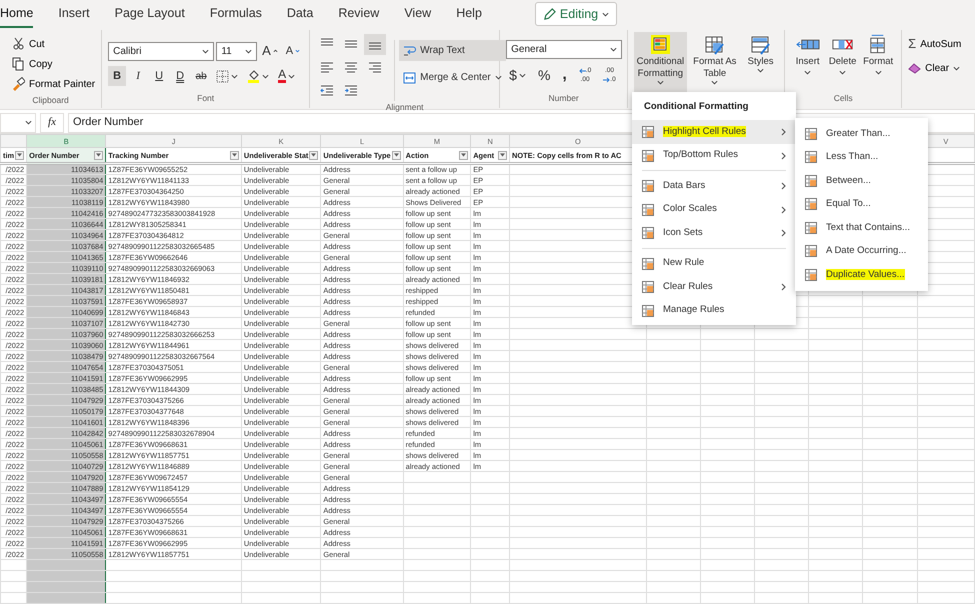 This screenshot has height=604, width=975. What do you see at coordinates (236, 14) in the screenshot?
I see `ribbon-tab: Formulas` at bounding box center [236, 14].